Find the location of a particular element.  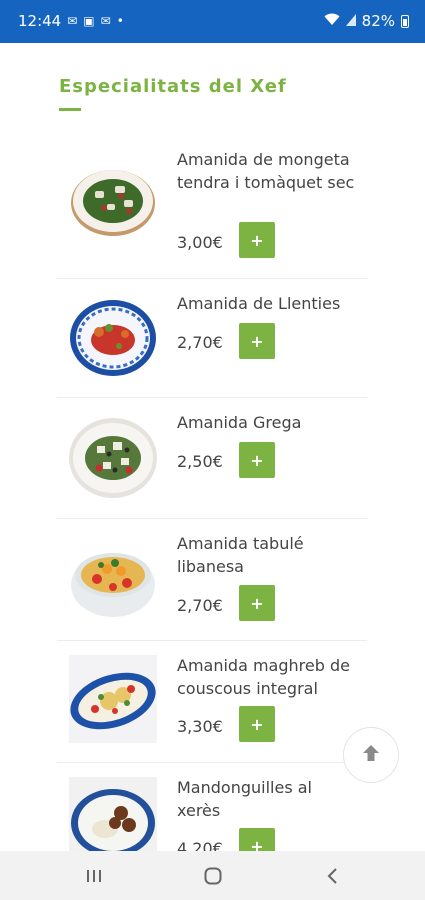

status-bar: 12:44 ✉ ▣ ✉ • 82% is located at coordinates (212, 21).